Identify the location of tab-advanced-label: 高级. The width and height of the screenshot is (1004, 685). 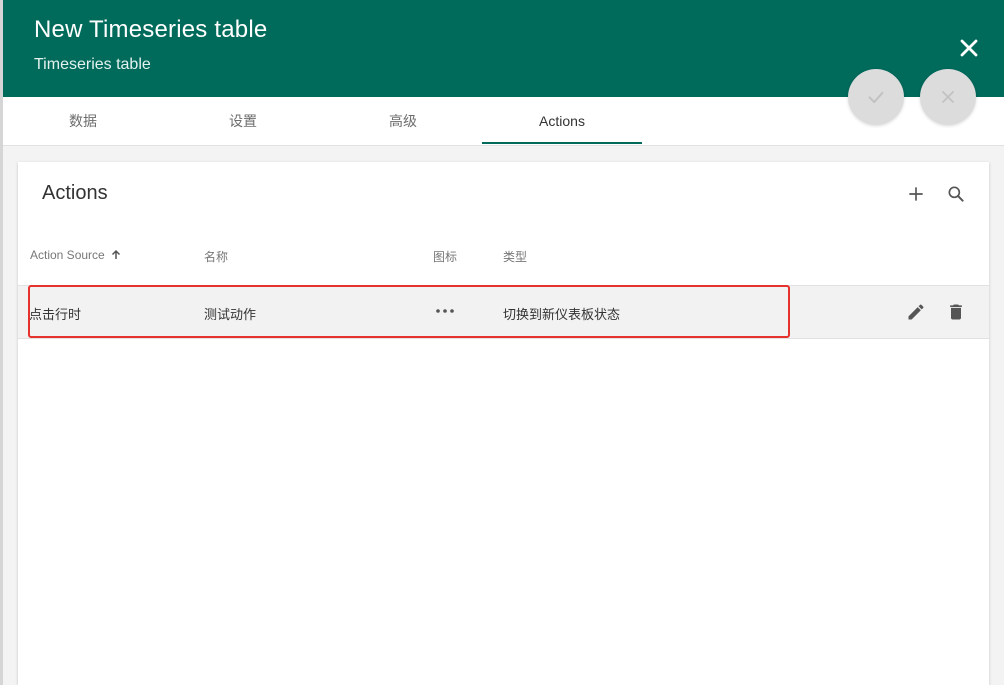
(403, 121).